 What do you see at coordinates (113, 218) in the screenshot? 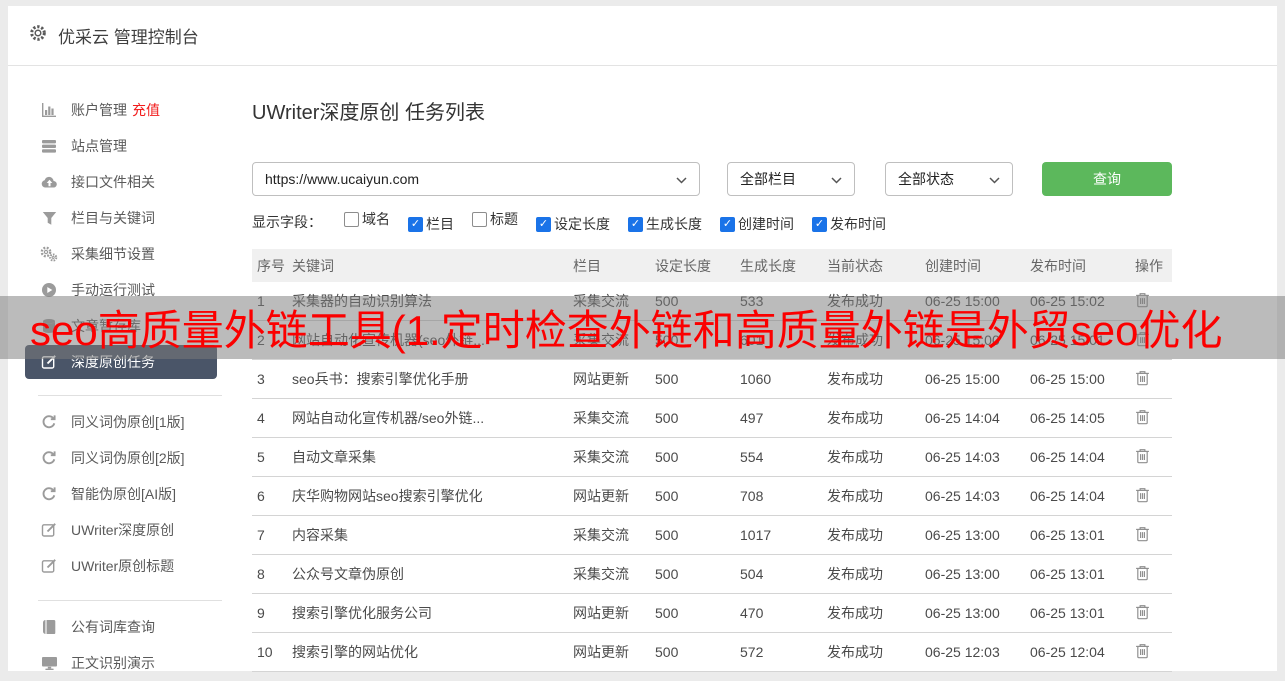
I see `sidebar-item-label: 栏目与关键词` at bounding box center [113, 218].